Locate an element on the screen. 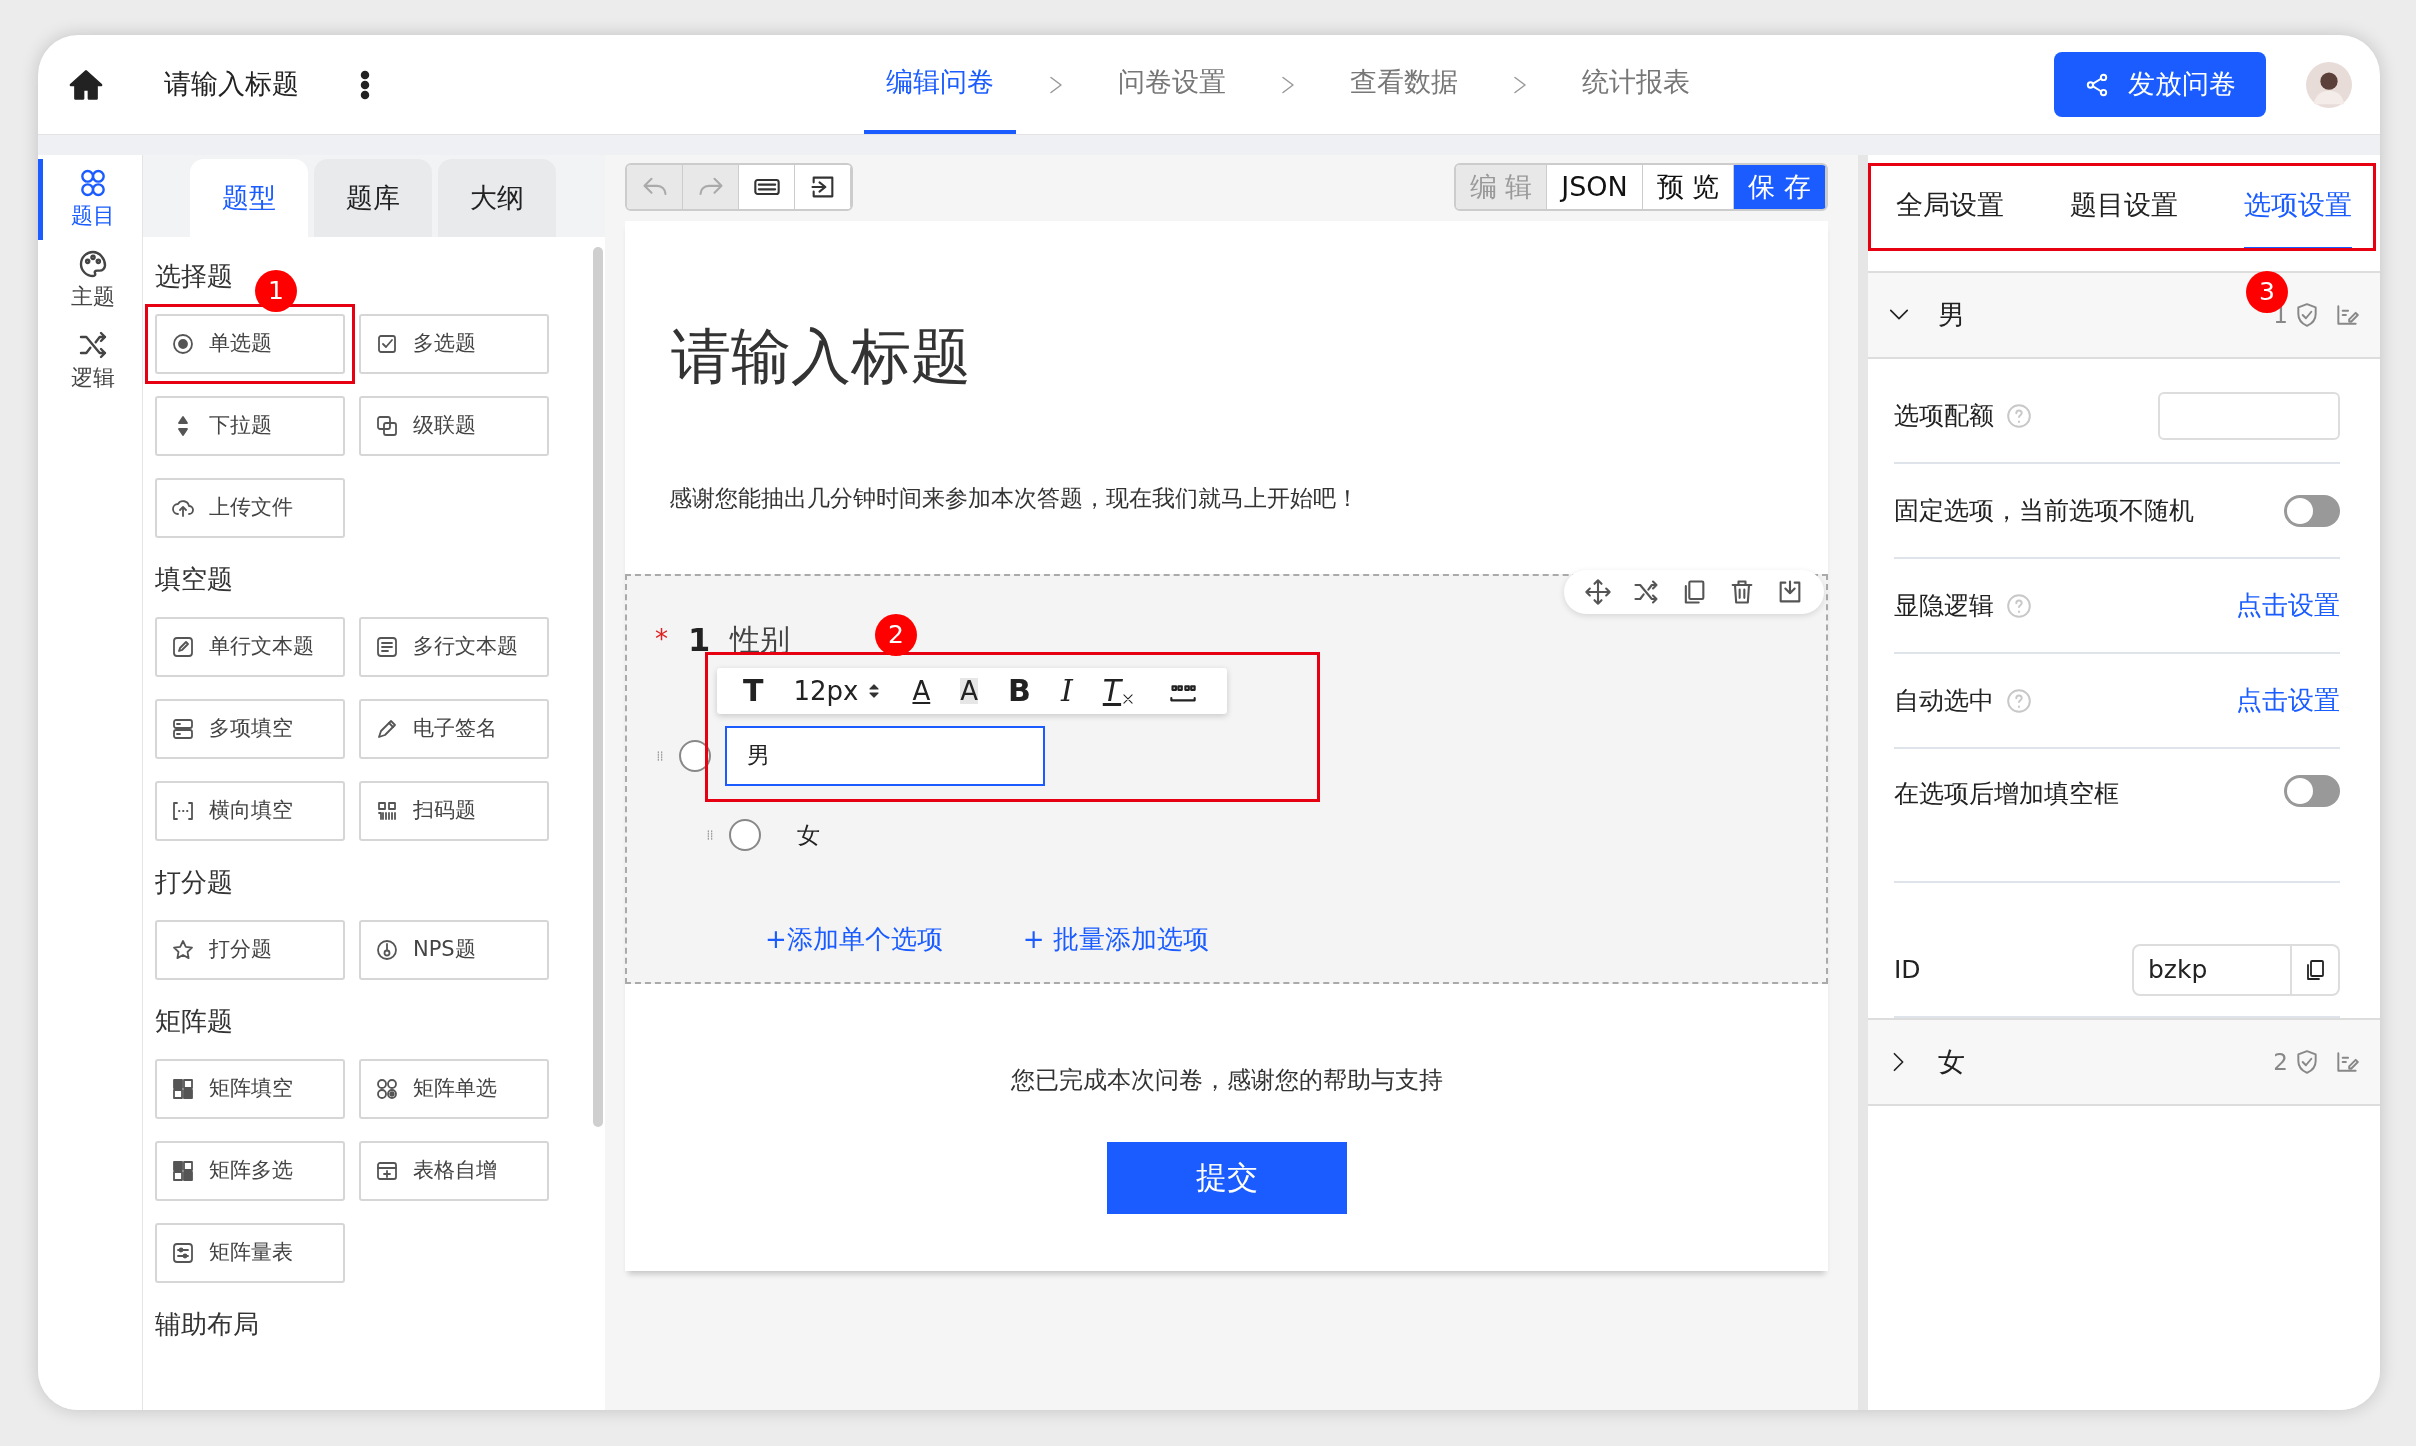 The width and height of the screenshot is (2416, 1446). share-icon is located at coordinates (2097, 84).